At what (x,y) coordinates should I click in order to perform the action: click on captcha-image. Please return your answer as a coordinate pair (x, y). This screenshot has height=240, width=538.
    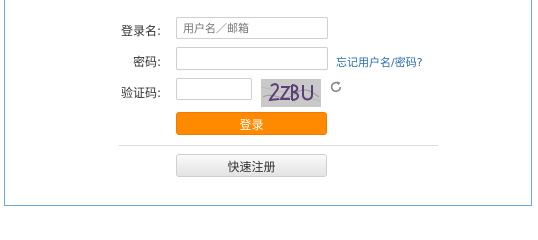
    Looking at the image, I should click on (291, 93).